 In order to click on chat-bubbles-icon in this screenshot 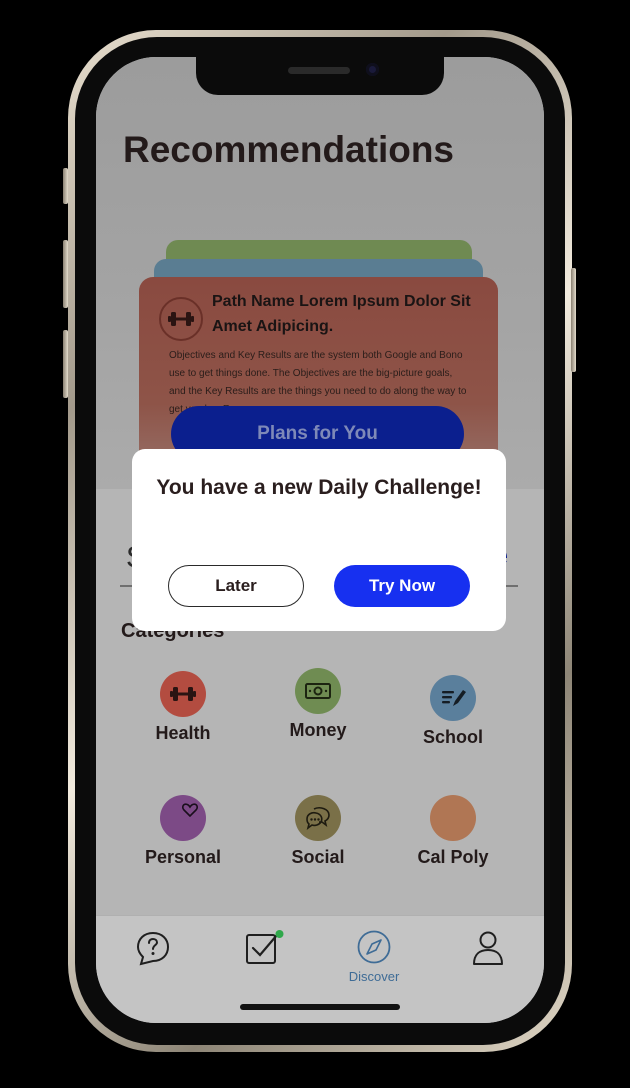, I will do `click(318, 818)`.